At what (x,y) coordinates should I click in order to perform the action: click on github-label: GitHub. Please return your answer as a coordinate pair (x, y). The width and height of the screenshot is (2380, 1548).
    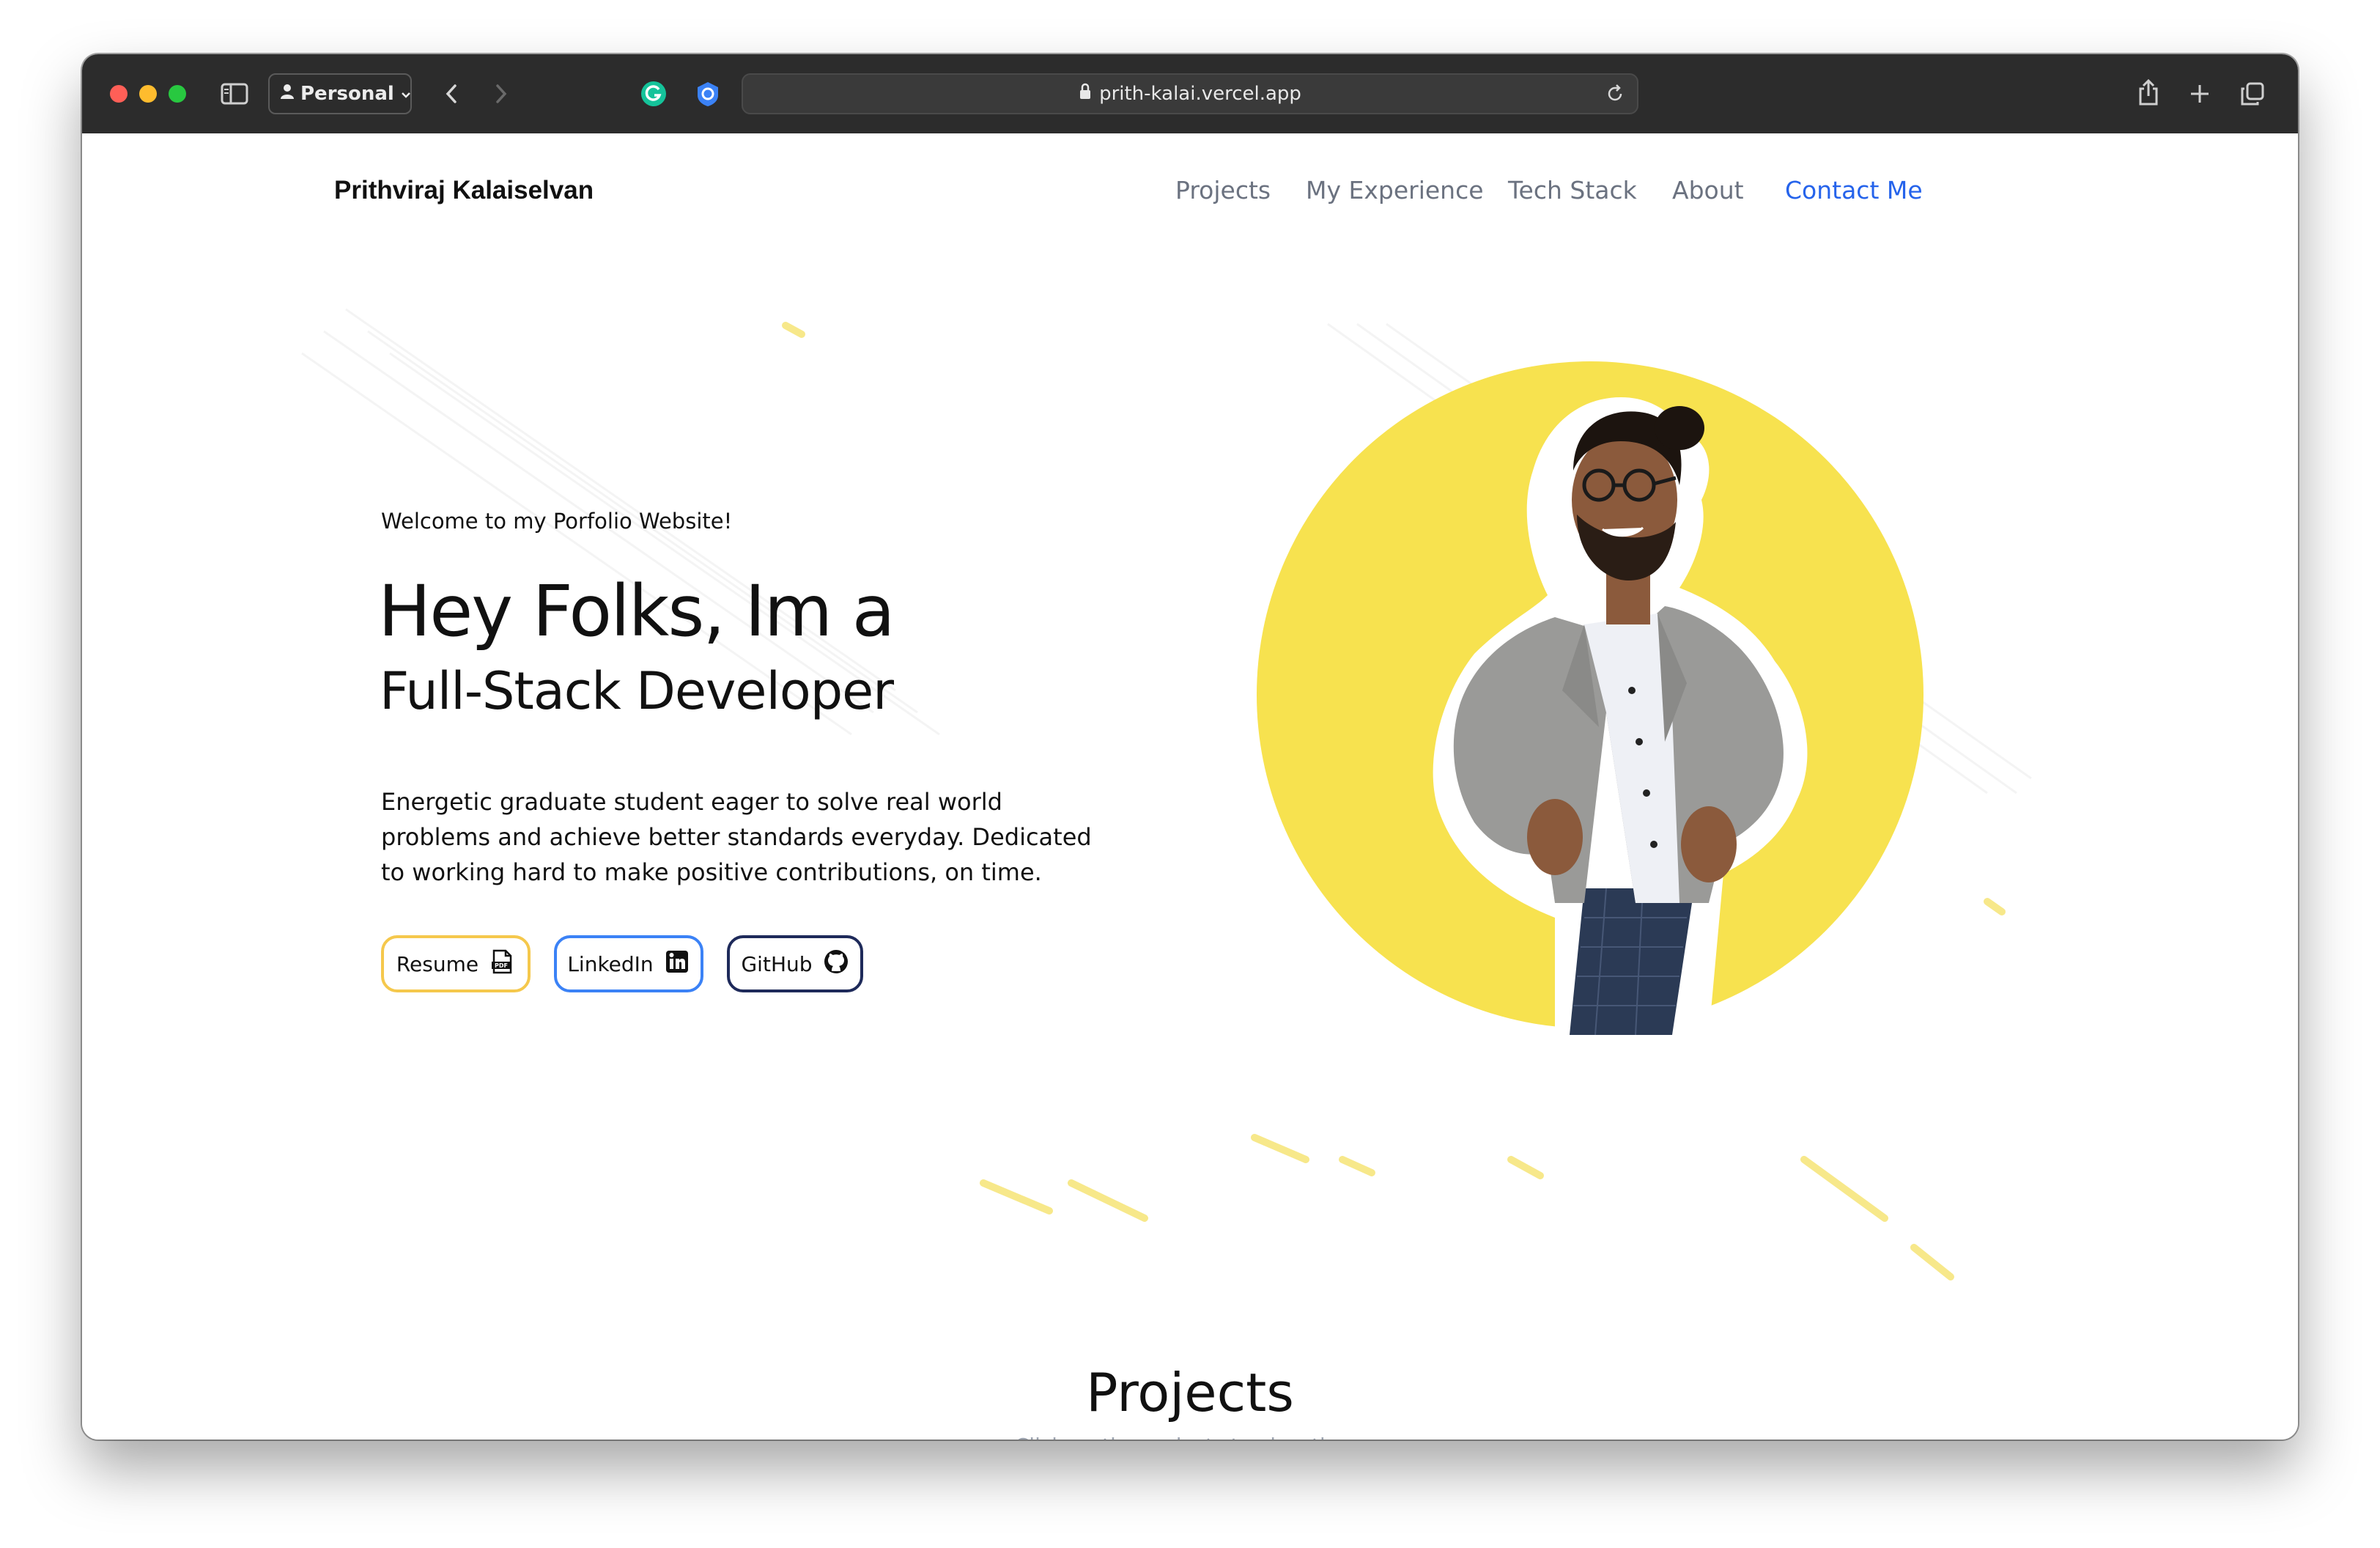
    Looking at the image, I should click on (777, 963).